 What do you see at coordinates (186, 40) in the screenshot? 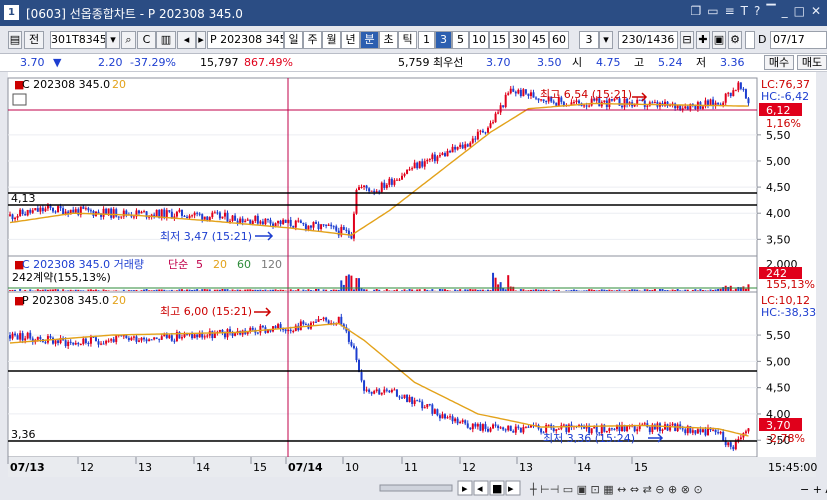
I see `speaker-icon: ◂` at bounding box center [186, 40].